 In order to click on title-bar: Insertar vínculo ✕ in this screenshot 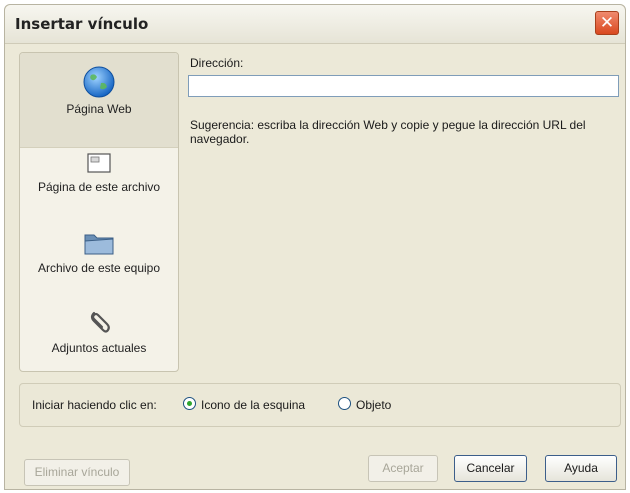, I will do `click(315, 24)`.